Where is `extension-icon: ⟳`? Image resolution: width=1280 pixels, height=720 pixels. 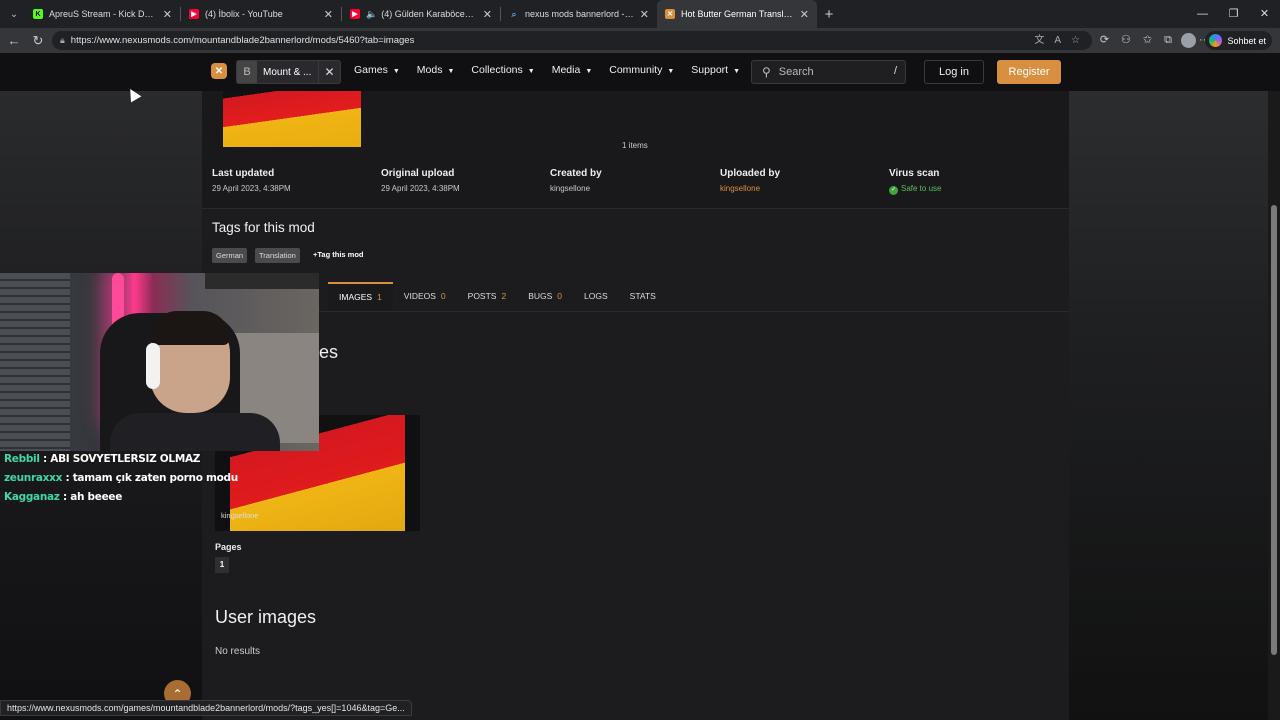 extension-icon: ⟳ is located at coordinates (1104, 40).